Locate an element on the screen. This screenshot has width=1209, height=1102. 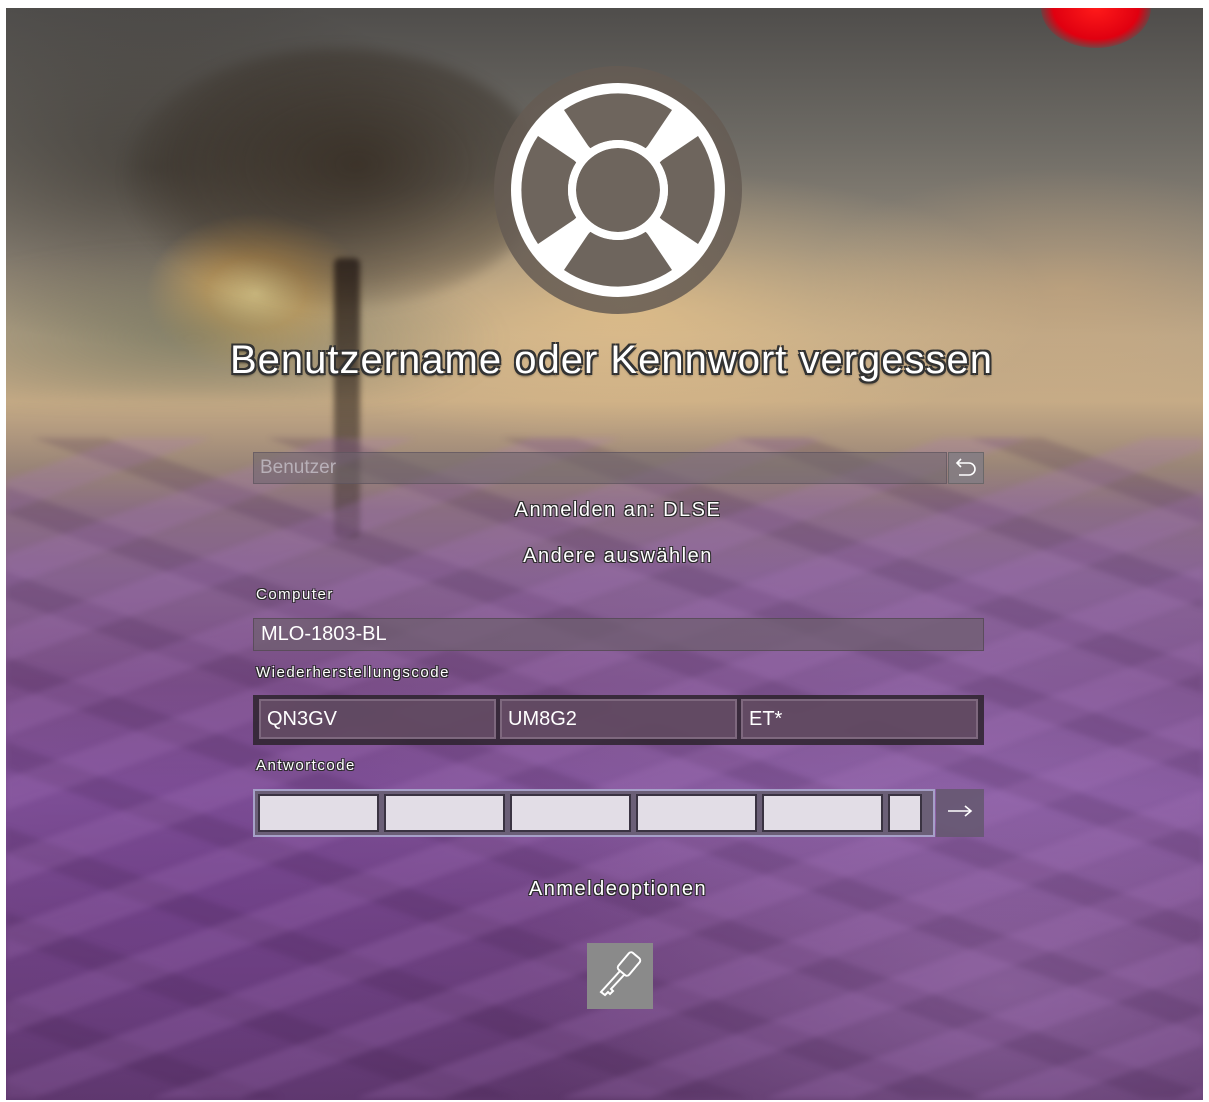
recovery-code-box: QN3GV UM8G2 ET* is located at coordinates (618, 720).